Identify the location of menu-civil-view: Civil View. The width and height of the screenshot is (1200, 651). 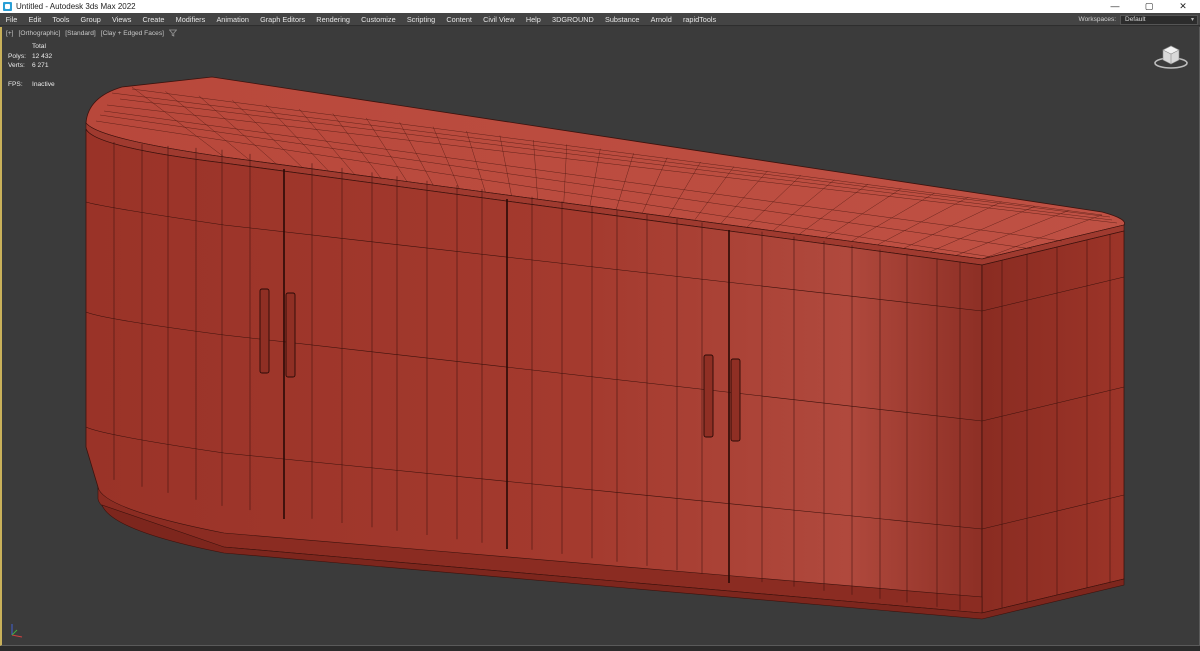
(499, 19).